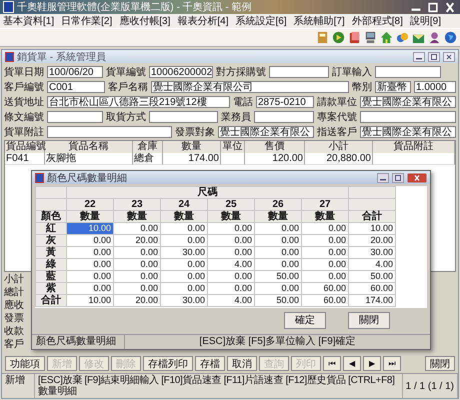 Image resolution: width=460 pixels, height=400 pixels. What do you see at coordinates (144, 21) in the screenshot?
I see `menu-item: 應收付帳[3]` at bounding box center [144, 21].